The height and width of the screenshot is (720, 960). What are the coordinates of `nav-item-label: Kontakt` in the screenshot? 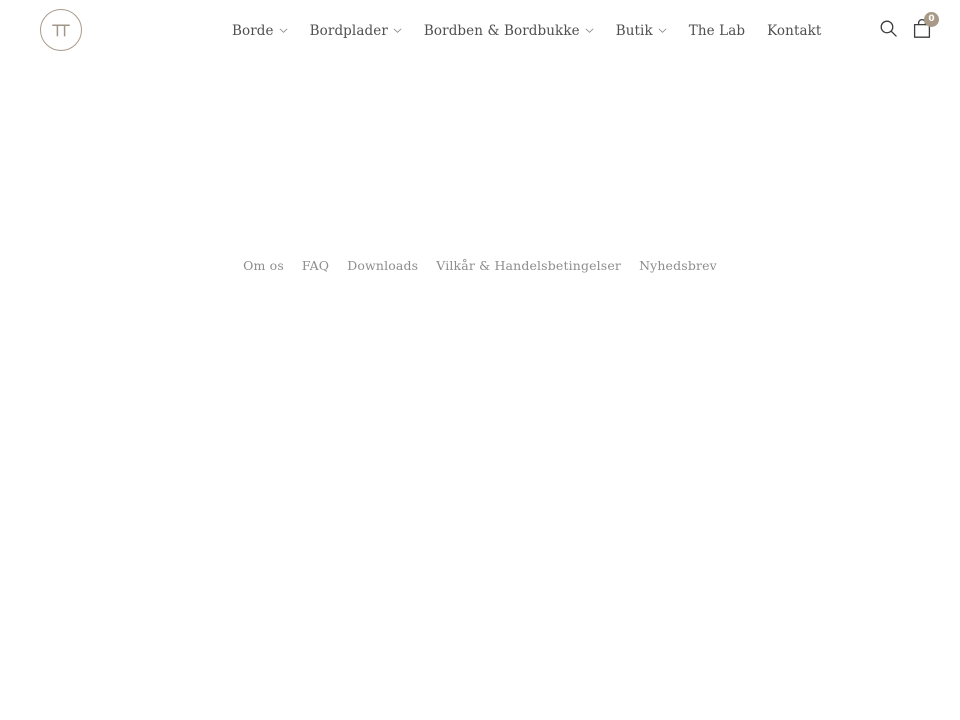 It's located at (794, 31).